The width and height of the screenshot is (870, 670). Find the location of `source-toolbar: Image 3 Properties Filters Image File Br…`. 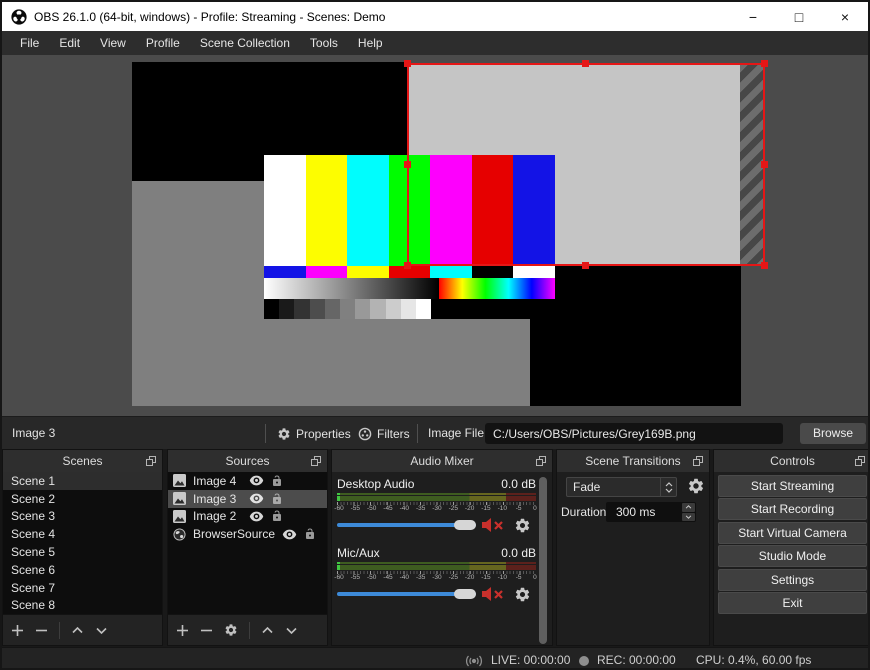

source-toolbar: Image 3 Properties Filters Image File Br… is located at coordinates (435, 432).